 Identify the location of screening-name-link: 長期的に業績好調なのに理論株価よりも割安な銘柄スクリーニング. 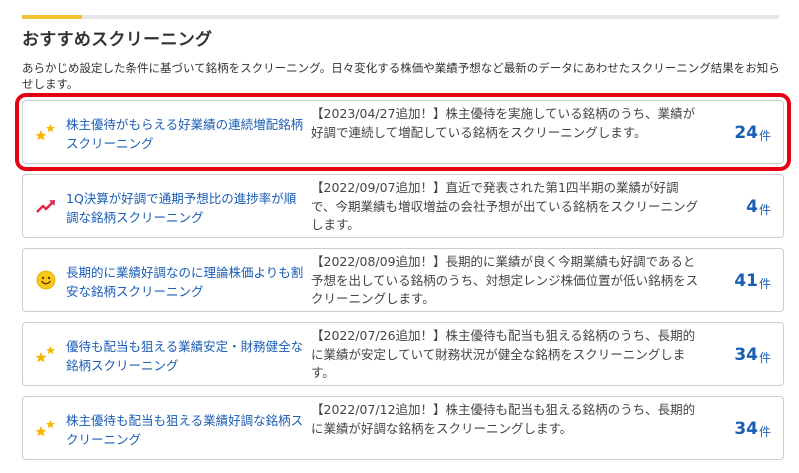
(186, 282).